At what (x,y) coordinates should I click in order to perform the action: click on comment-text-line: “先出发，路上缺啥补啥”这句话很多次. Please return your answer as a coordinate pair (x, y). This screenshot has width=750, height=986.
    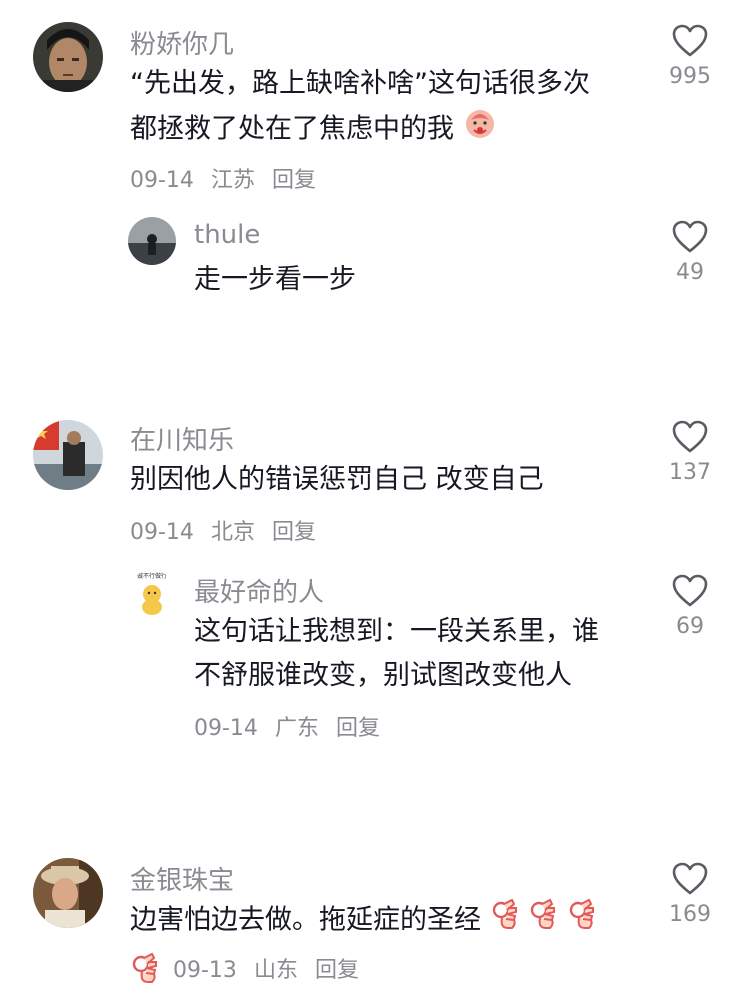
    Looking at the image, I should click on (360, 83).